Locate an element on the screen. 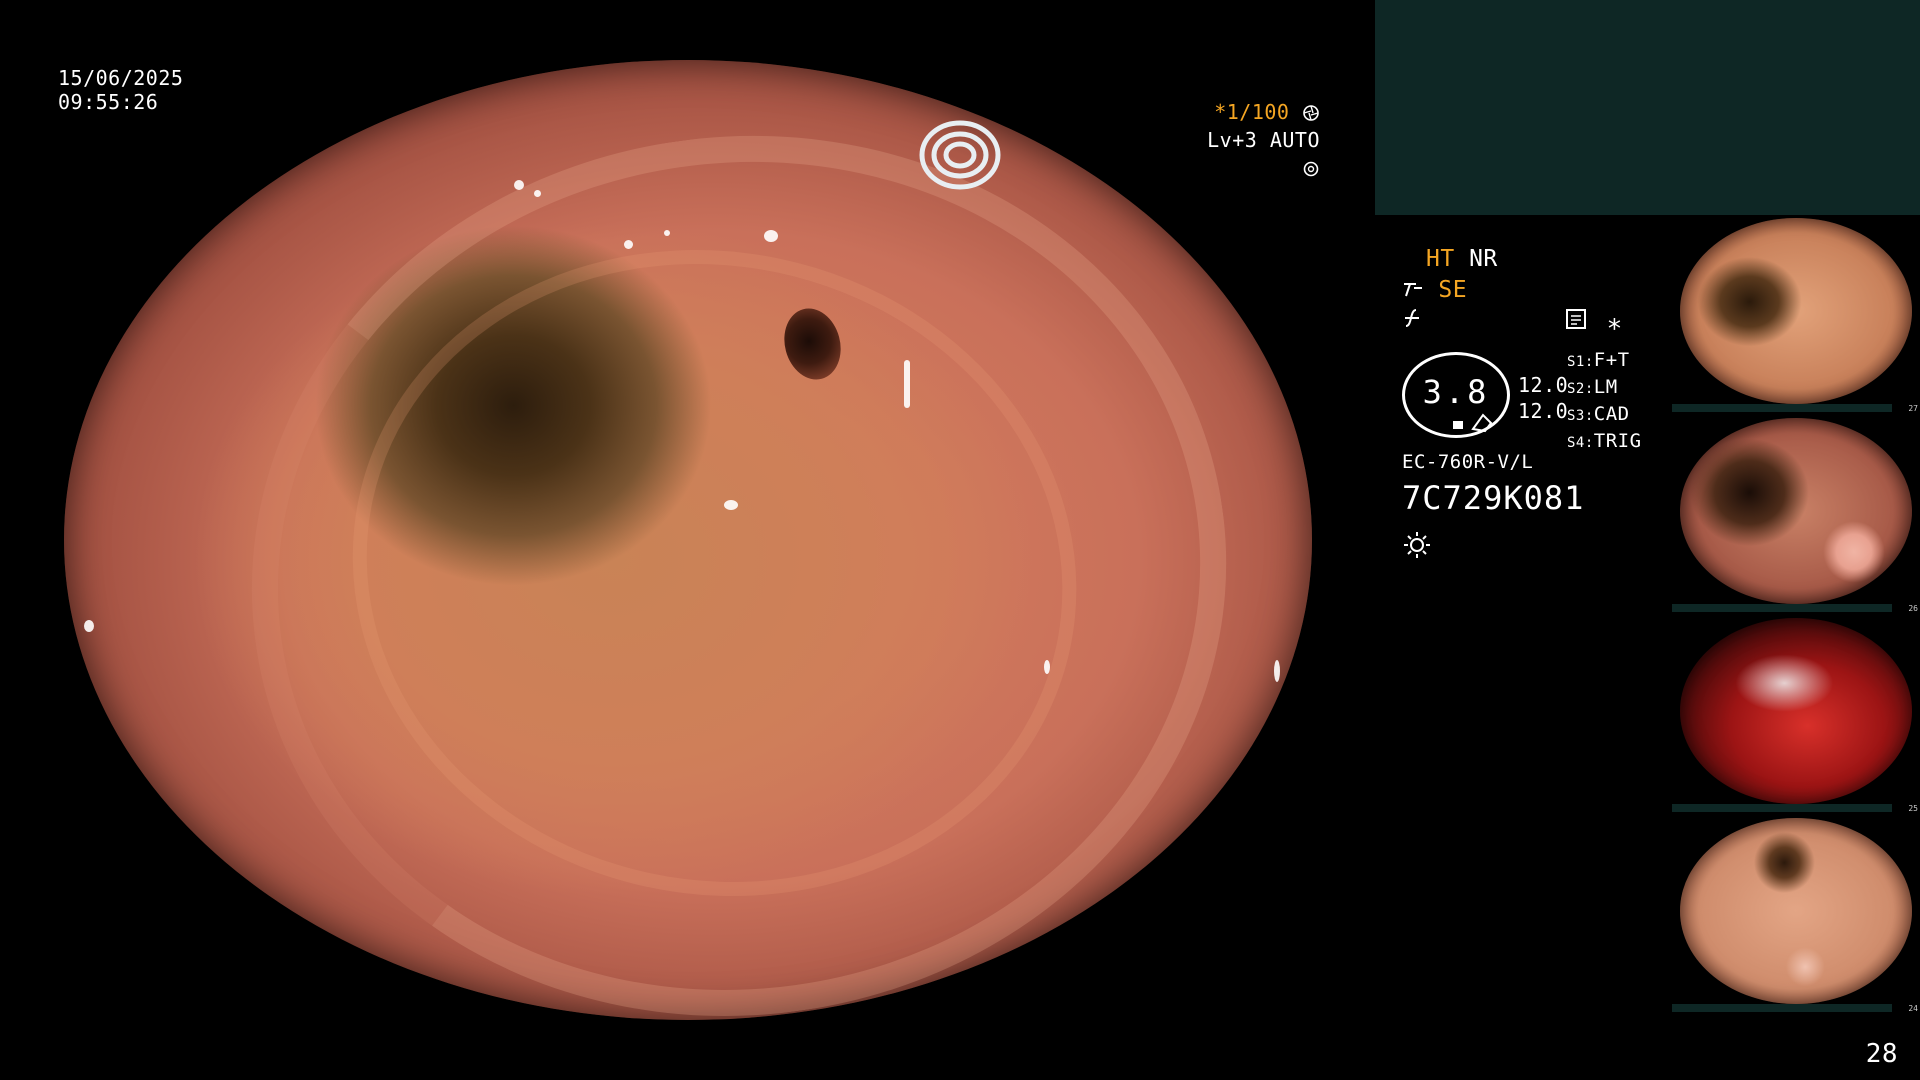 The width and height of the screenshot is (1920, 1080). gear-icon is located at coordinates (1311, 169).